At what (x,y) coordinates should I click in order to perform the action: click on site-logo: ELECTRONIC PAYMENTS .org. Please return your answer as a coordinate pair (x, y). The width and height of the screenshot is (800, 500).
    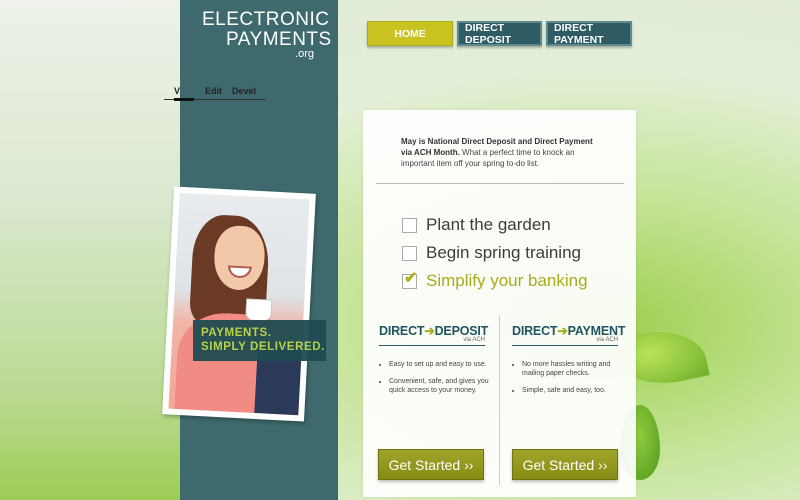
    Looking at the image, I should click on (267, 34).